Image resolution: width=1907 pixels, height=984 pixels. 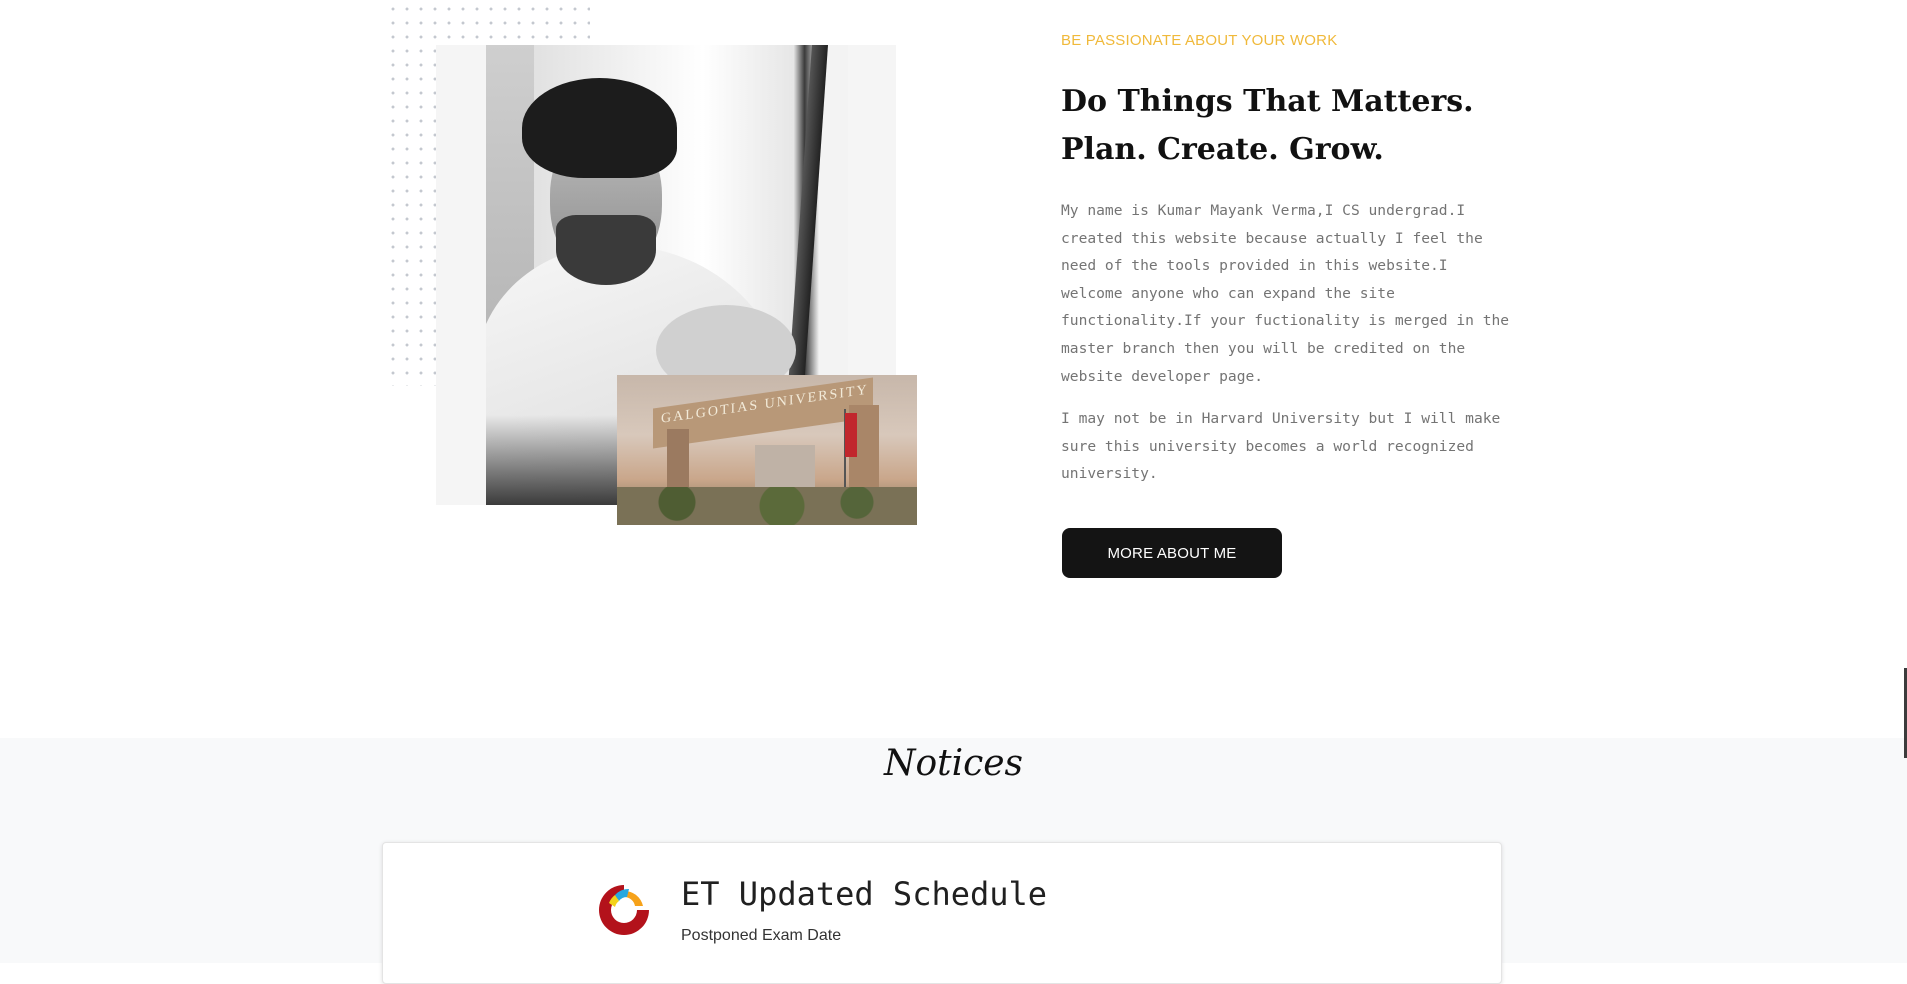 What do you see at coordinates (1172, 553) in the screenshot?
I see `more-about-me-button: MORE ABOUT ME` at bounding box center [1172, 553].